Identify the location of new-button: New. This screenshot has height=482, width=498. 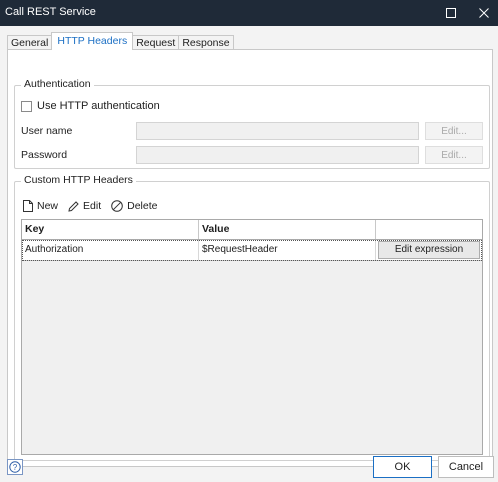
(40, 206).